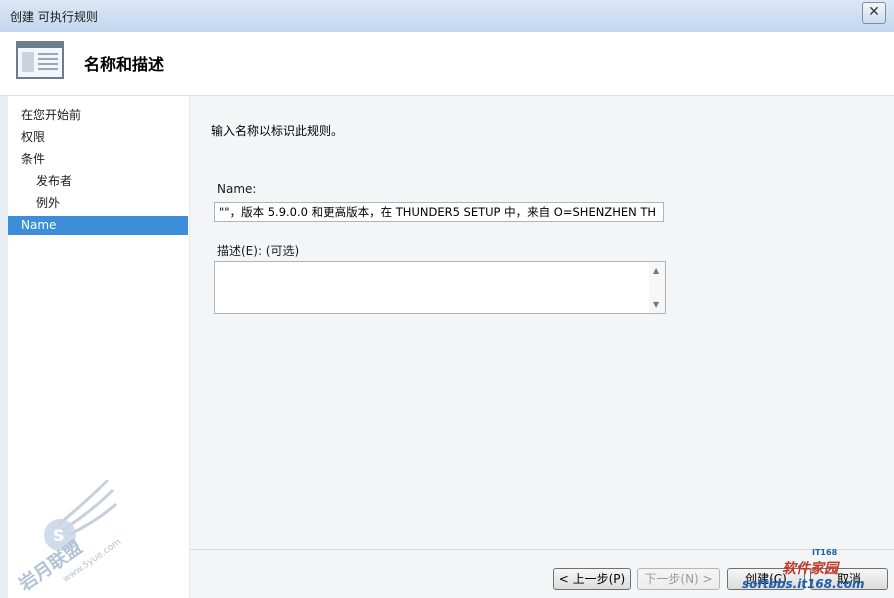  What do you see at coordinates (447, 64) in the screenshot?
I see `wizard-header: 名称和描述` at bounding box center [447, 64].